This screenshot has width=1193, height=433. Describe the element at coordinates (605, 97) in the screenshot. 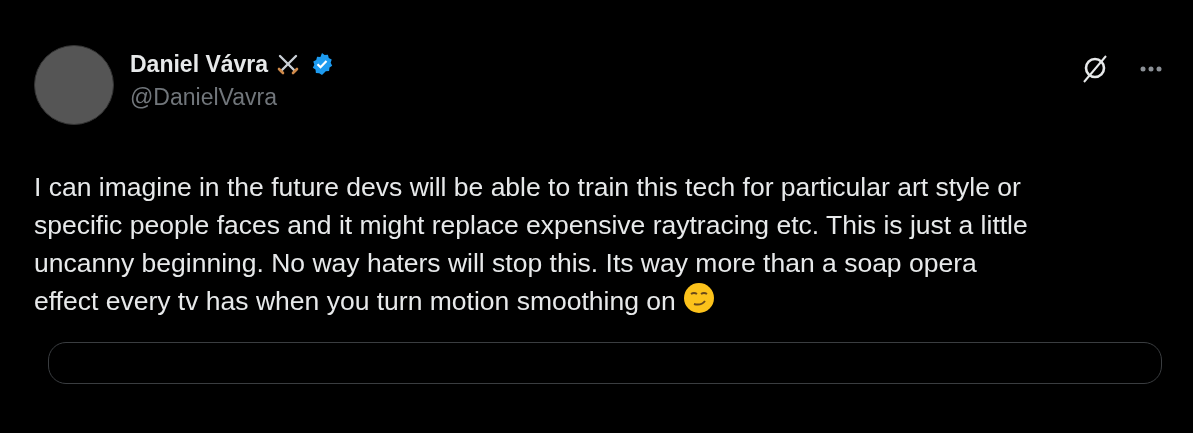

I see `author-handle: @DanielVavra` at that location.